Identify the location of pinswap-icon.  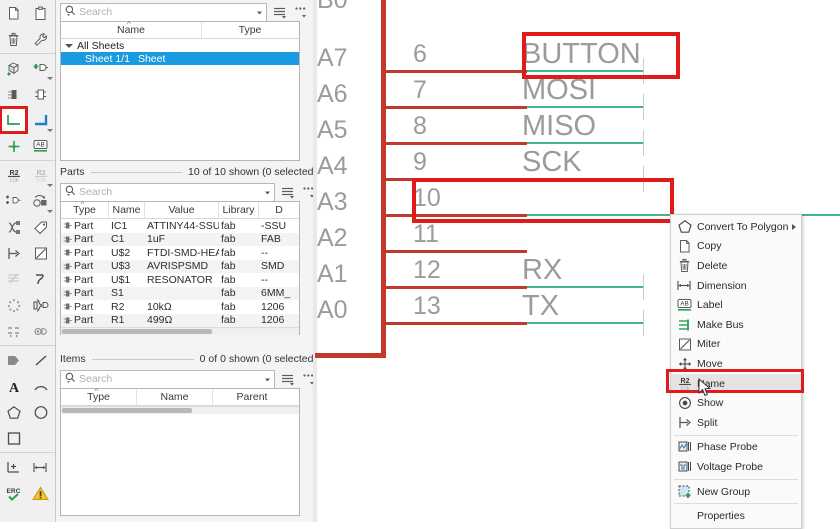
(13, 227).